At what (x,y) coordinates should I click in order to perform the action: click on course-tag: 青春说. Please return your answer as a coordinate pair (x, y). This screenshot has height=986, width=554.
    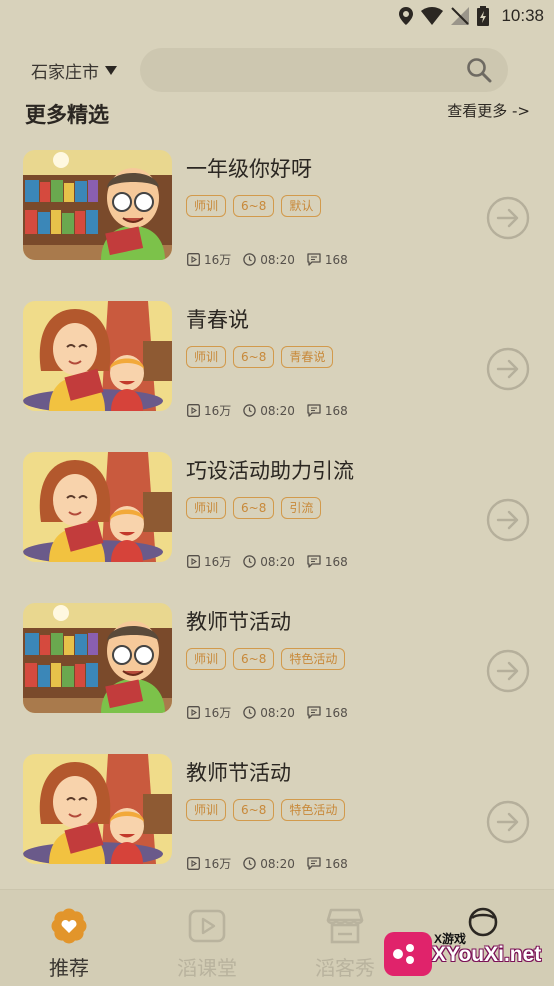
    Looking at the image, I should click on (307, 357).